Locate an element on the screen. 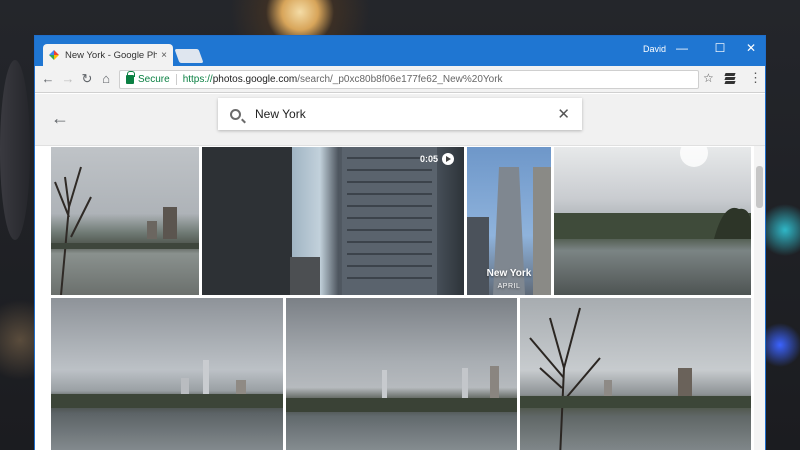  extension-icon is located at coordinates (730, 78).